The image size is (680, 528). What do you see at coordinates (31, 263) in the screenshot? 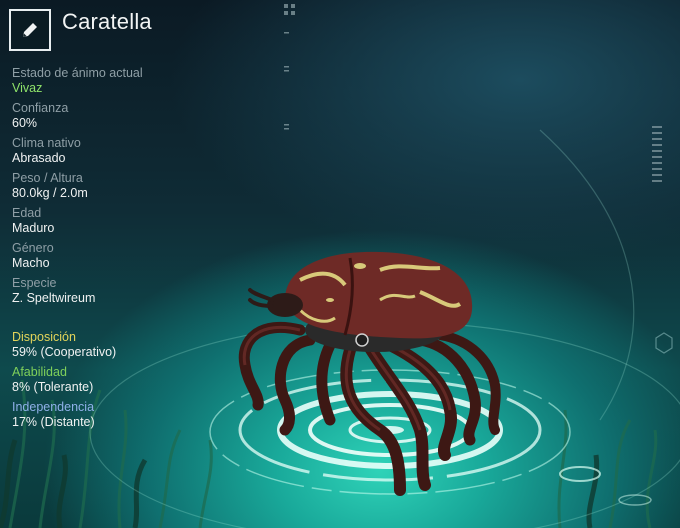
I see `stat-value: Macho` at bounding box center [31, 263].